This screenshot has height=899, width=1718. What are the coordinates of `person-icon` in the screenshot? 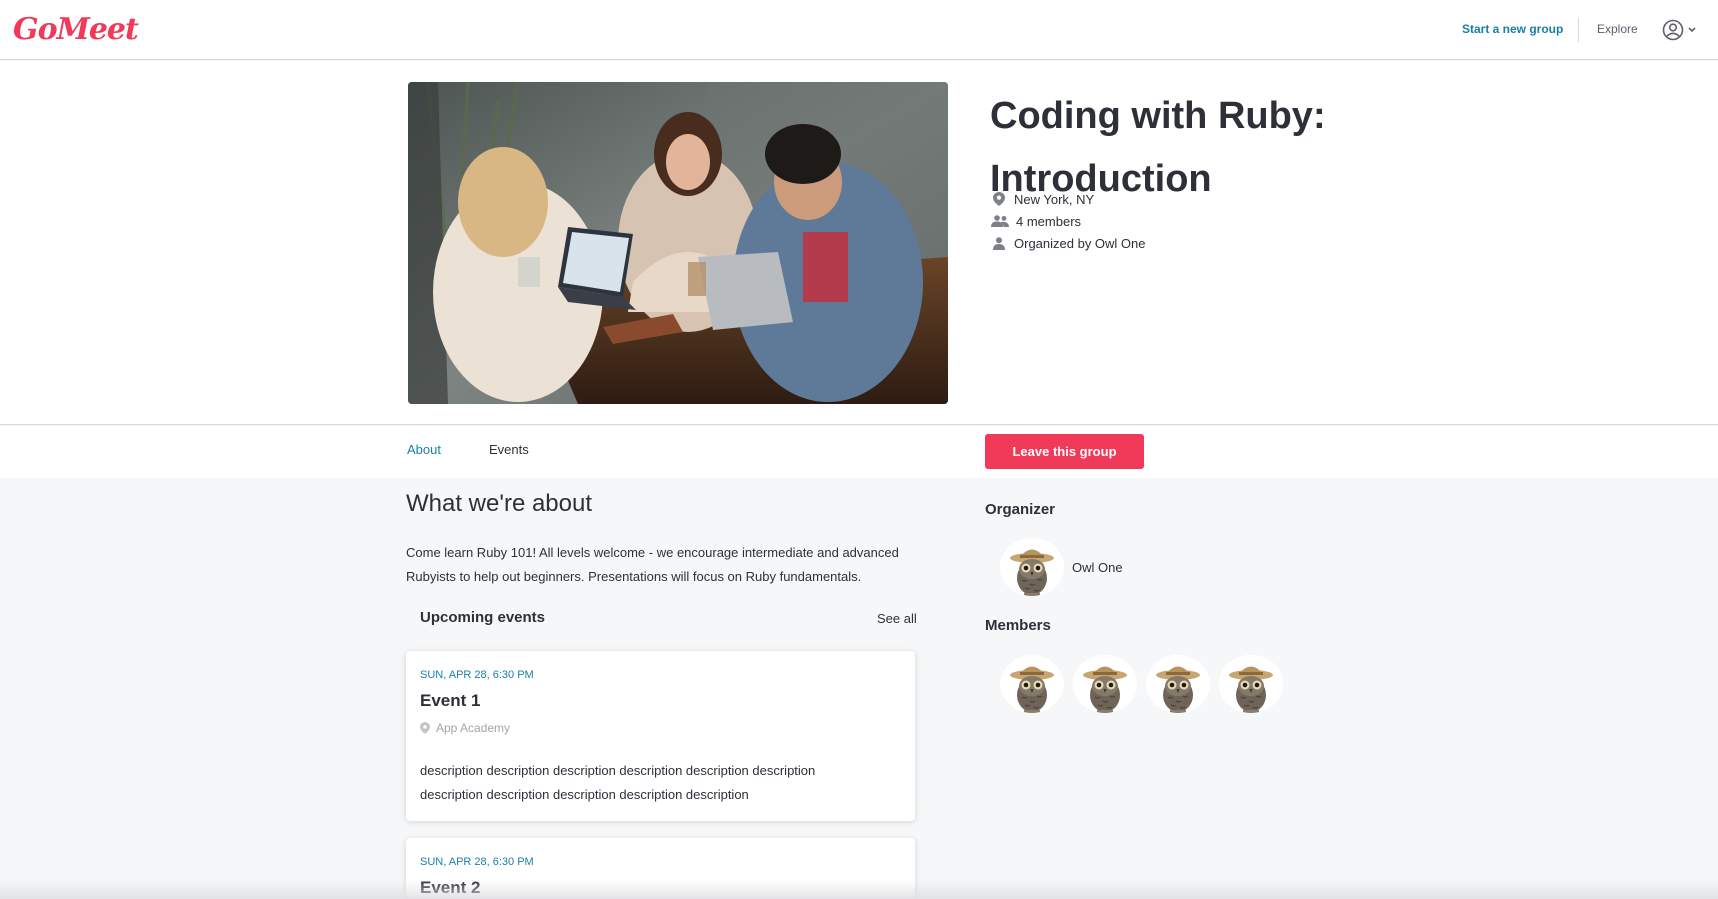 It's located at (999, 243).